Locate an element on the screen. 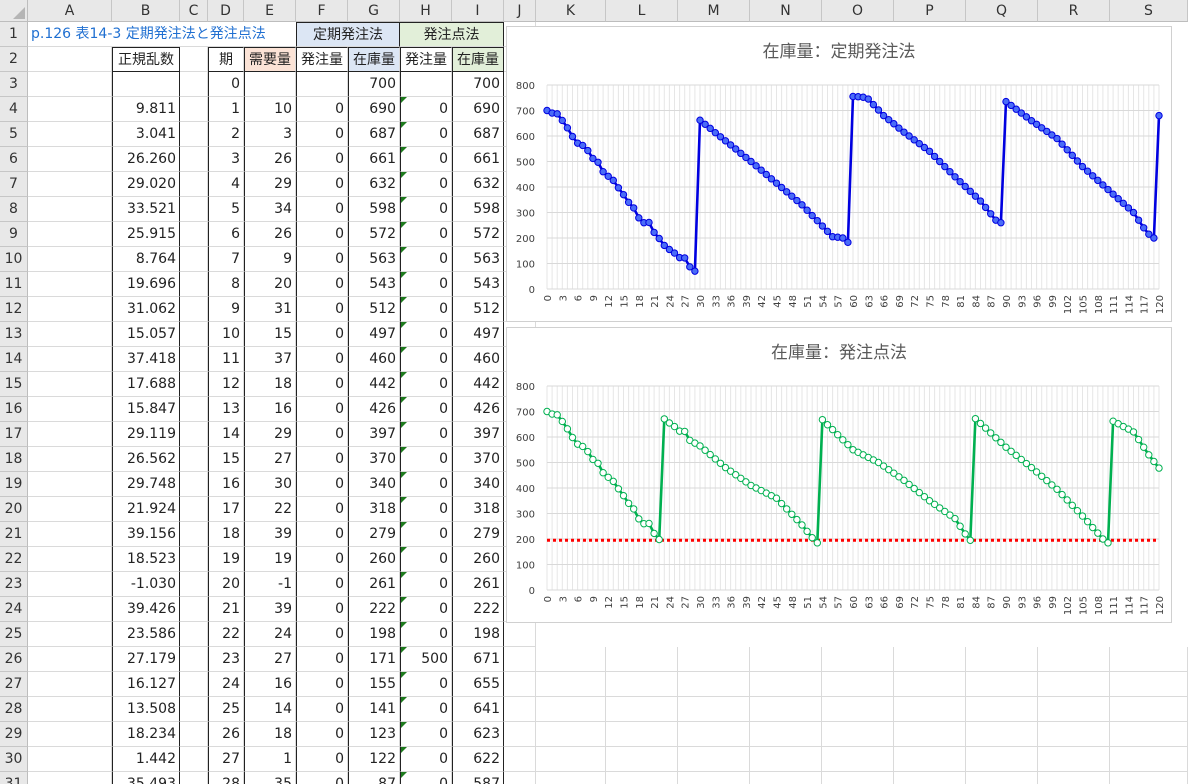  cell-demand is located at coordinates (270, 84).